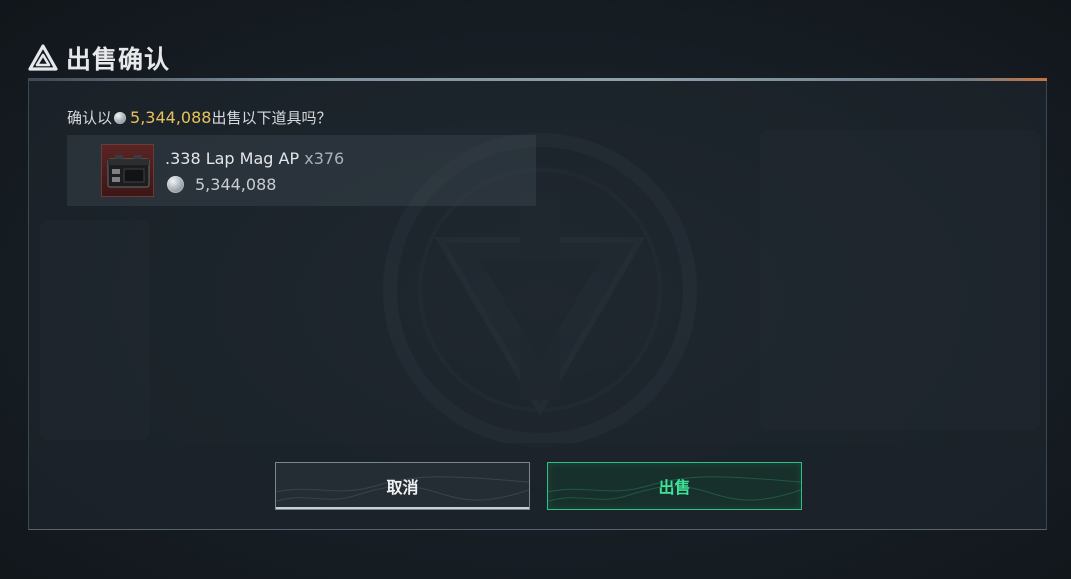  Describe the element at coordinates (90, 118) in the screenshot. I see `question-prefix: 确认以` at that location.